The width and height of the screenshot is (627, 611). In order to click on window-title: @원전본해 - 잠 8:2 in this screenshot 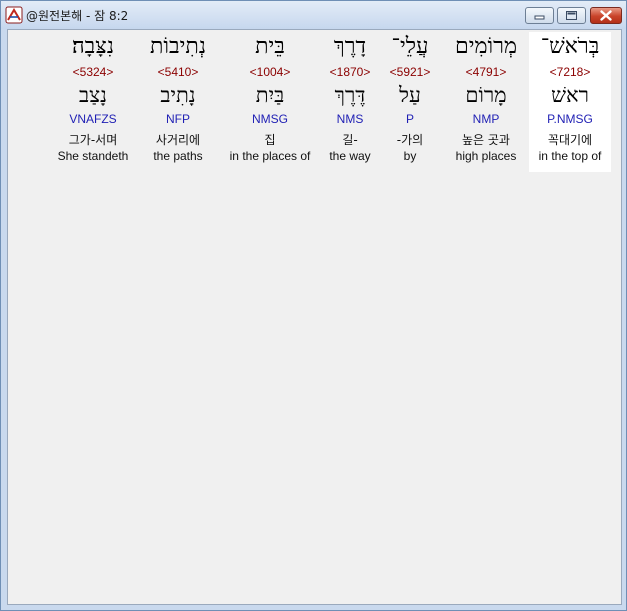, I will do `click(77, 16)`.